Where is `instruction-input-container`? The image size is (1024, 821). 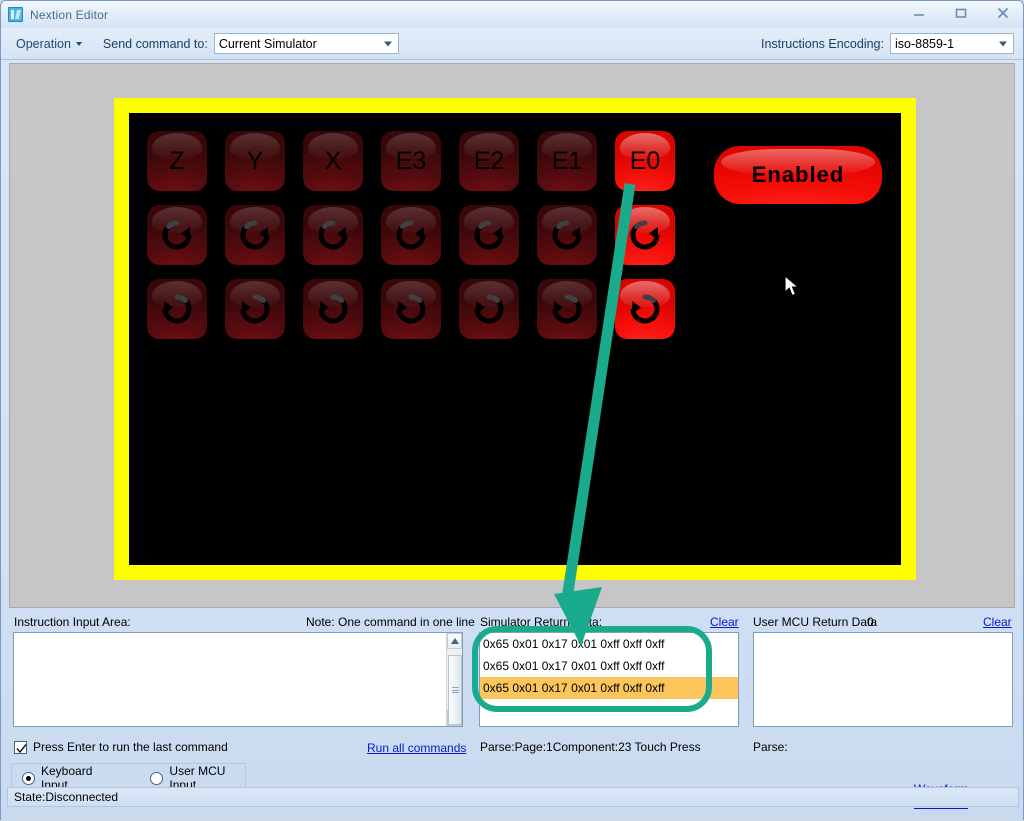 instruction-input-container is located at coordinates (238, 679).